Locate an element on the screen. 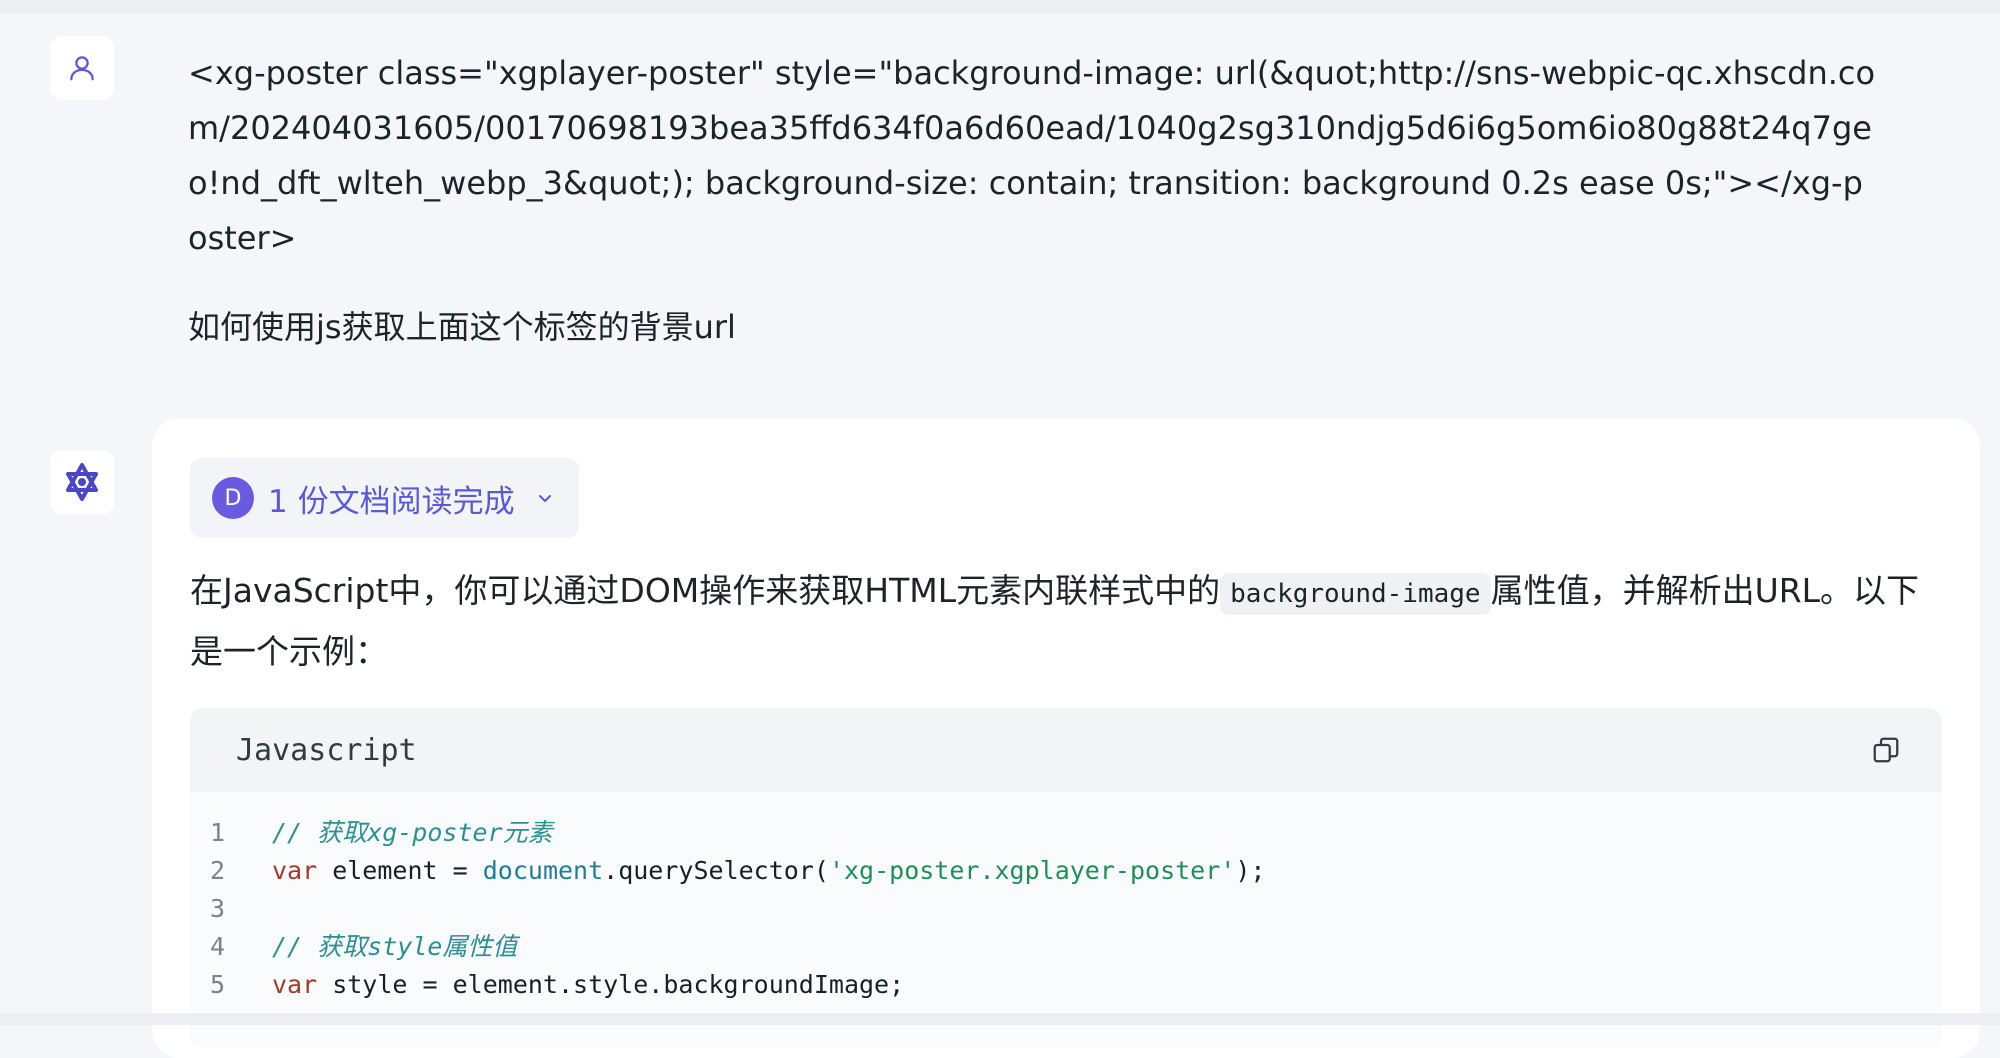 The image size is (2000, 1058). document-badge-icon: D is located at coordinates (233, 498).